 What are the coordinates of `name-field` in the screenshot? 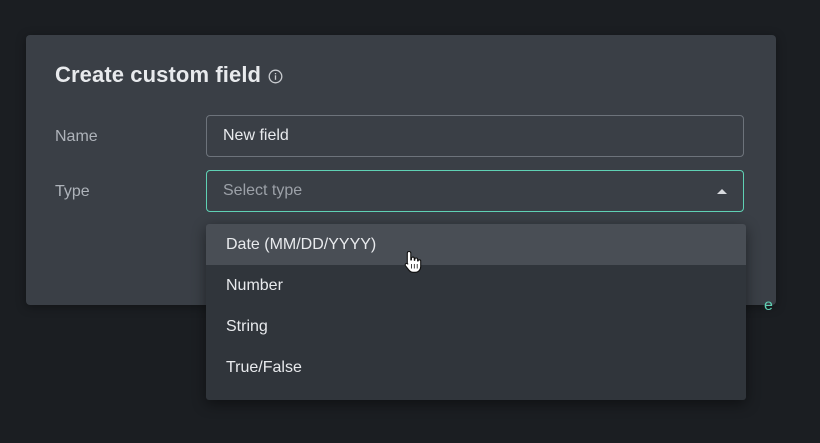 It's located at (475, 136).